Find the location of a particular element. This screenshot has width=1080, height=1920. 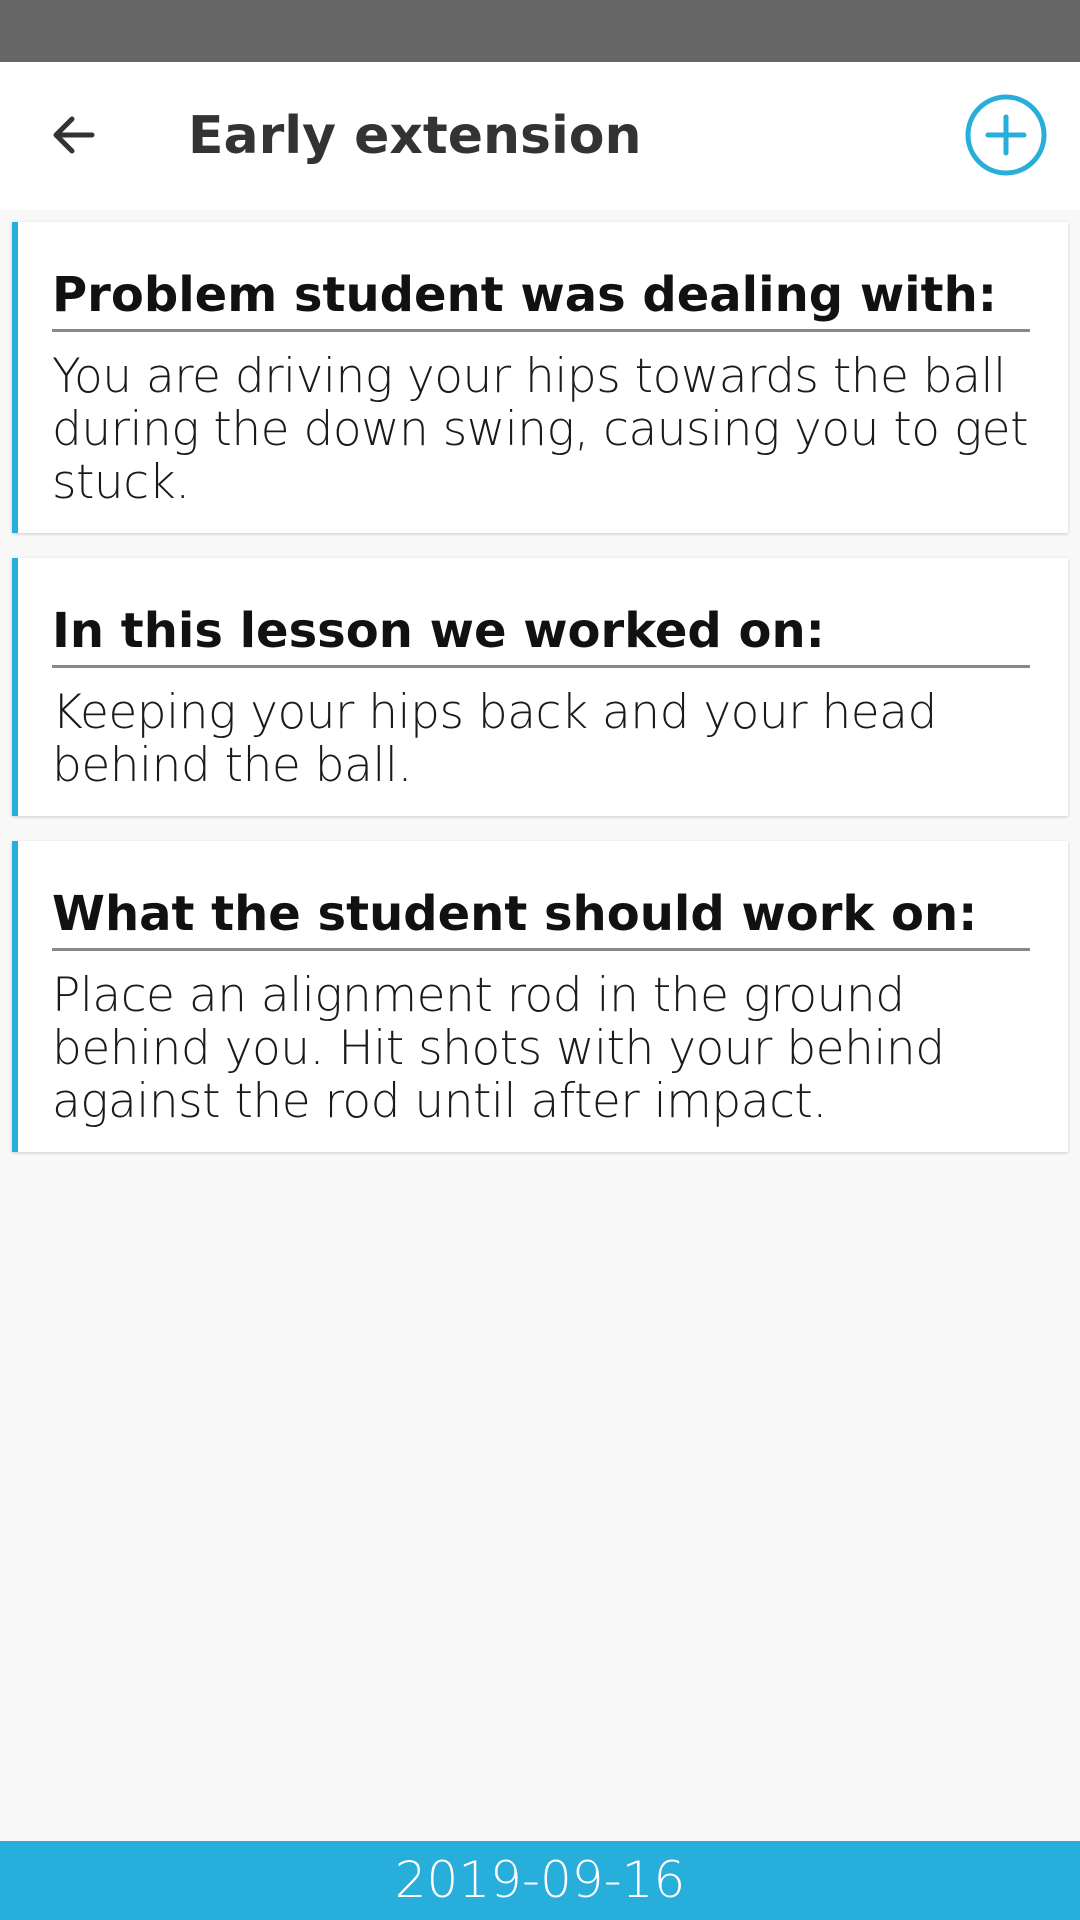

plus-circle-icon is located at coordinates (1006, 135).